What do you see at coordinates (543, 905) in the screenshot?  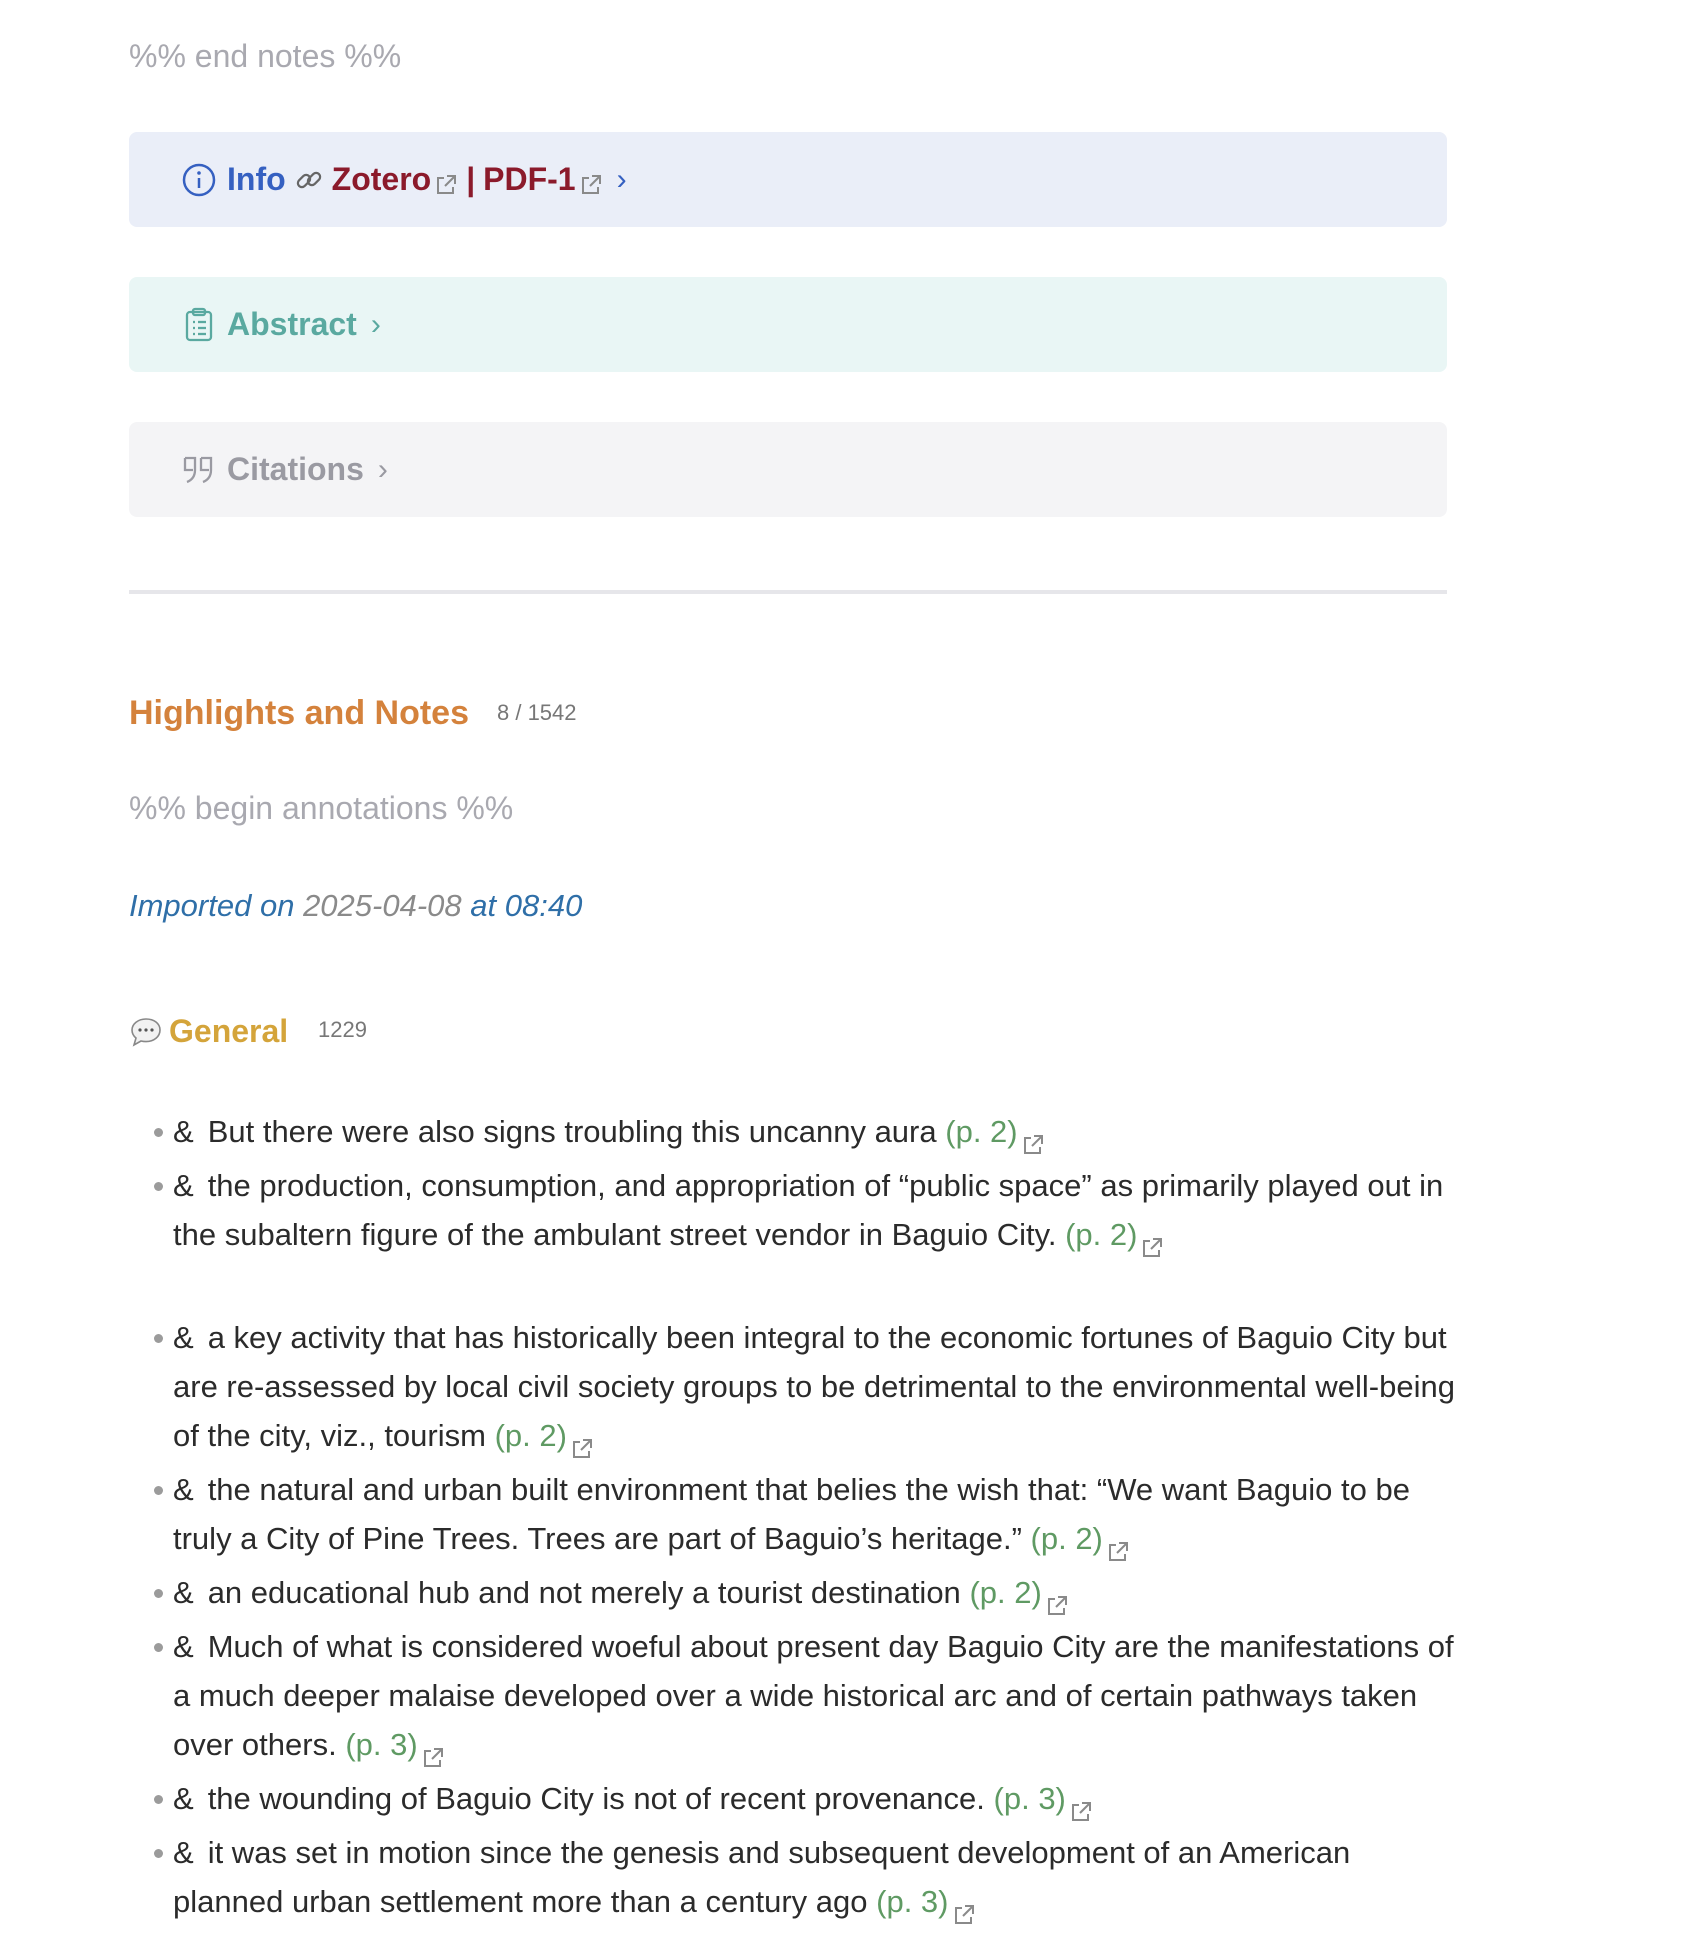 I see `imported-time: 08:40` at bounding box center [543, 905].